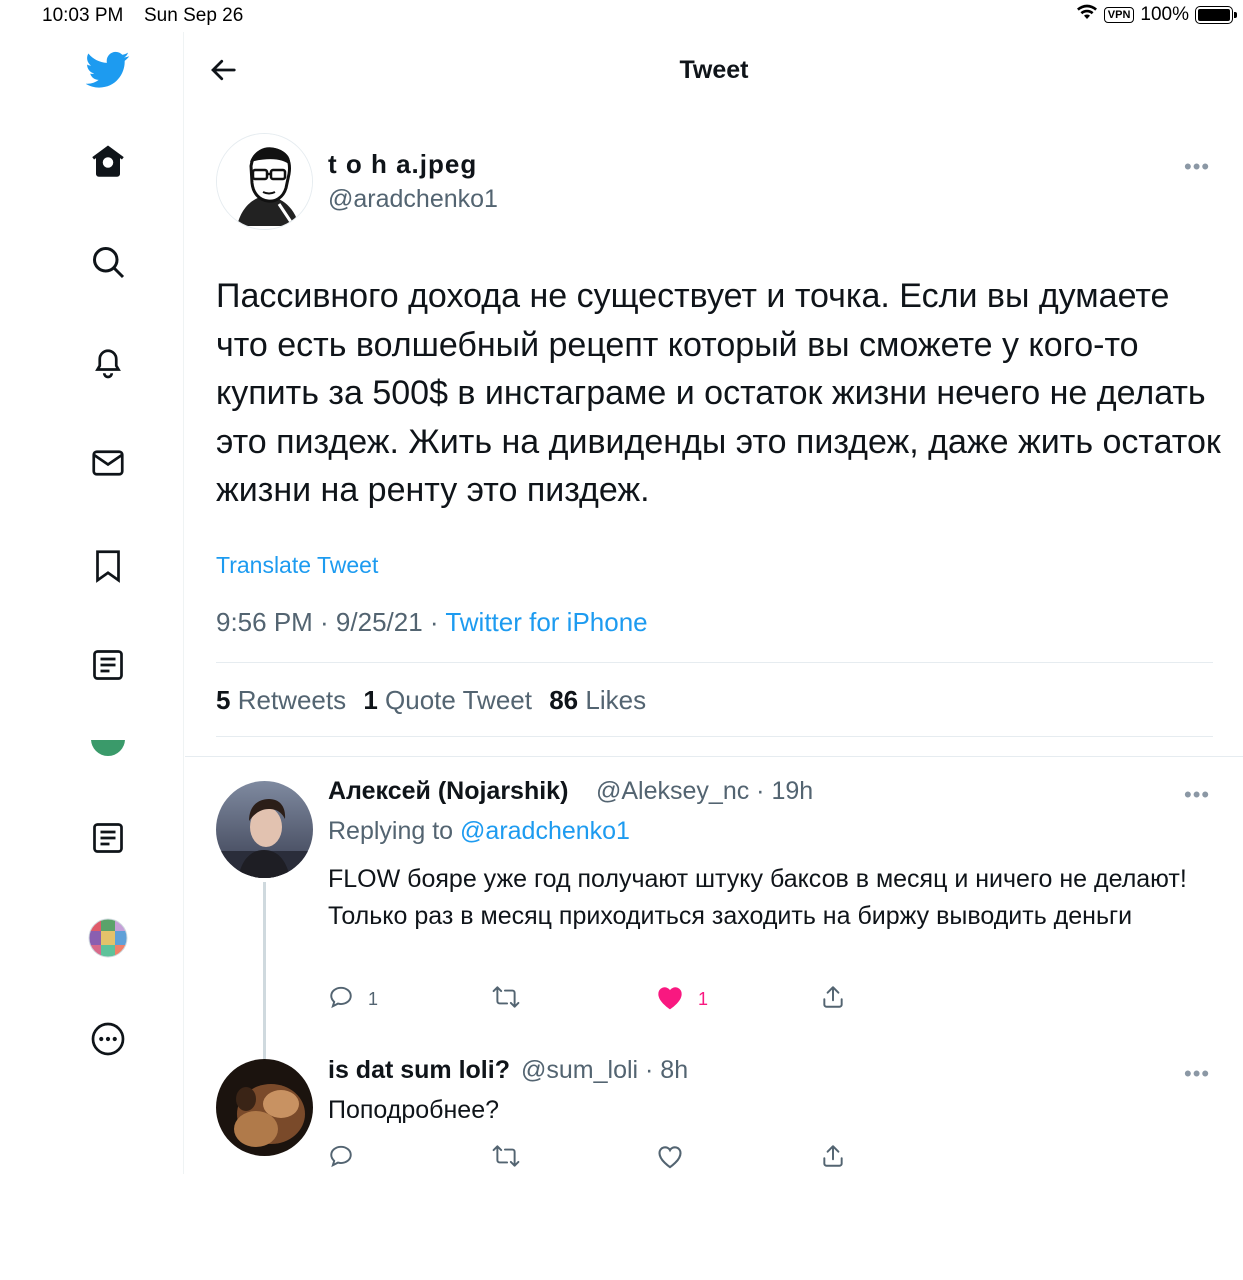 The height and width of the screenshot is (1280, 1243). What do you see at coordinates (108, 161) in the screenshot?
I see `home-icon` at bounding box center [108, 161].